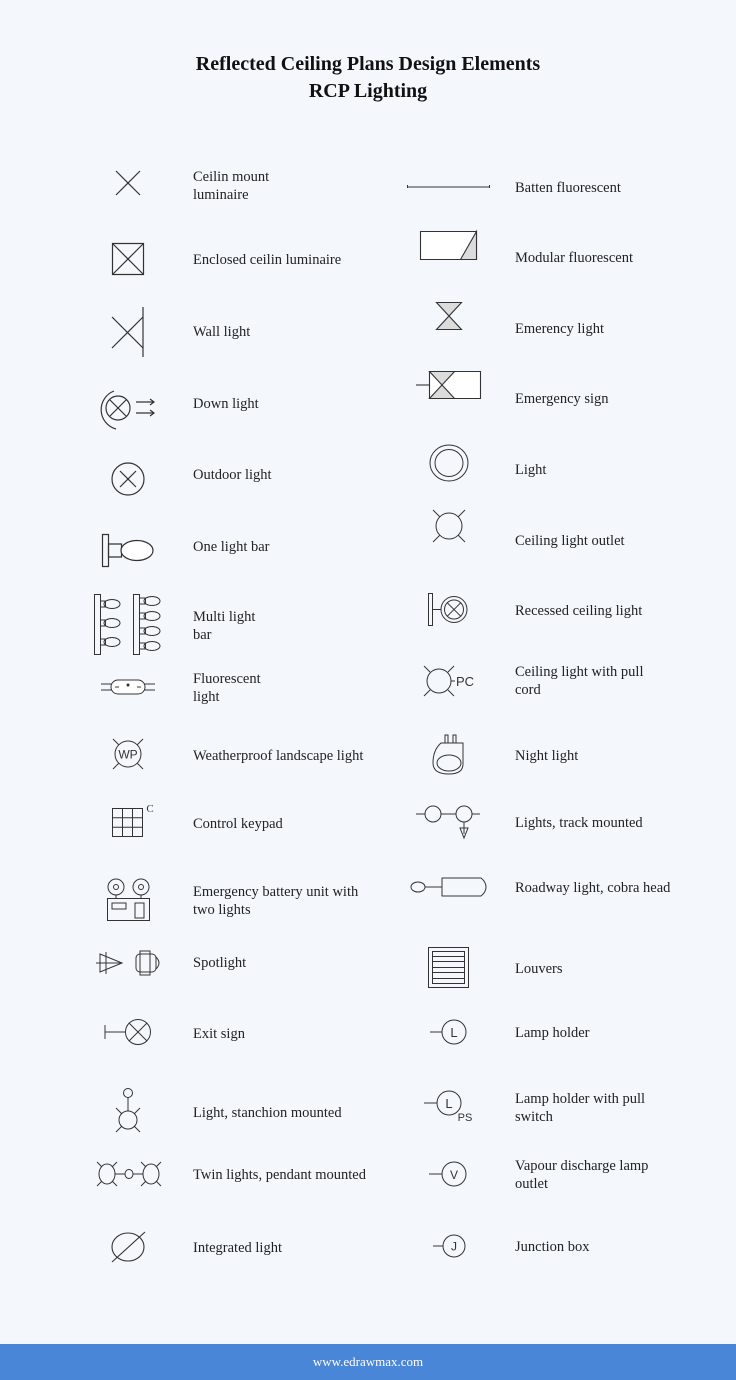  What do you see at coordinates (149, 809) in the screenshot?
I see `icon-text: C` at bounding box center [149, 809].